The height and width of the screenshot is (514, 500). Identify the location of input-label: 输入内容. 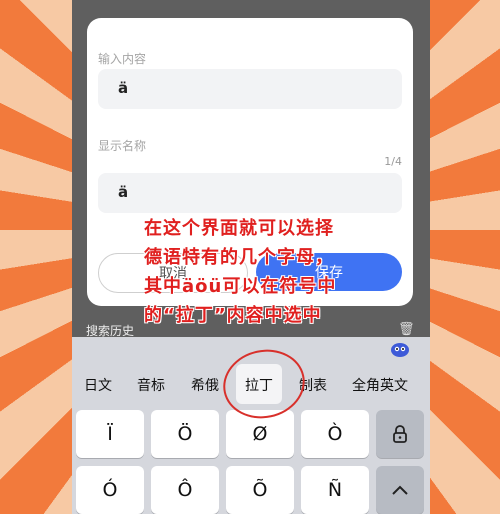
(122, 59).